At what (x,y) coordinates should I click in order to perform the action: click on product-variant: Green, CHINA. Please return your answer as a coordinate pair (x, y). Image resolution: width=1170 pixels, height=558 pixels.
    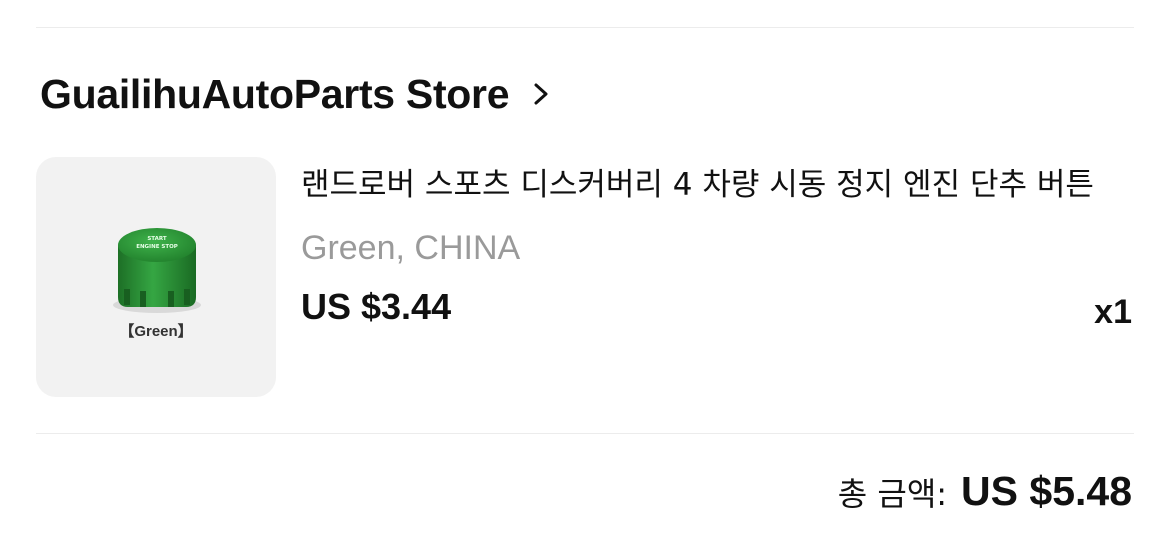
    Looking at the image, I should click on (411, 248).